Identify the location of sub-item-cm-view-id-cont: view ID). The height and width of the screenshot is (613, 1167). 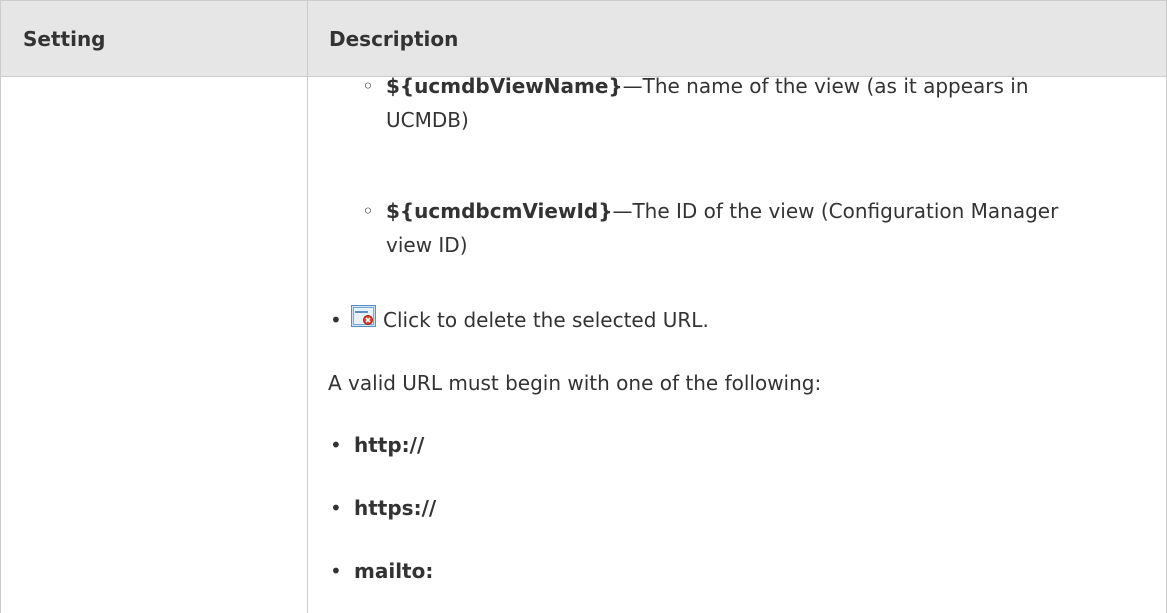
(751, 245).